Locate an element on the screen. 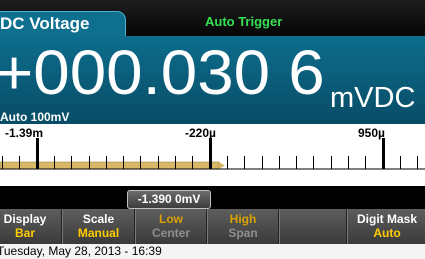  softkey-display-label: Display is located at coordinates (25, 219).